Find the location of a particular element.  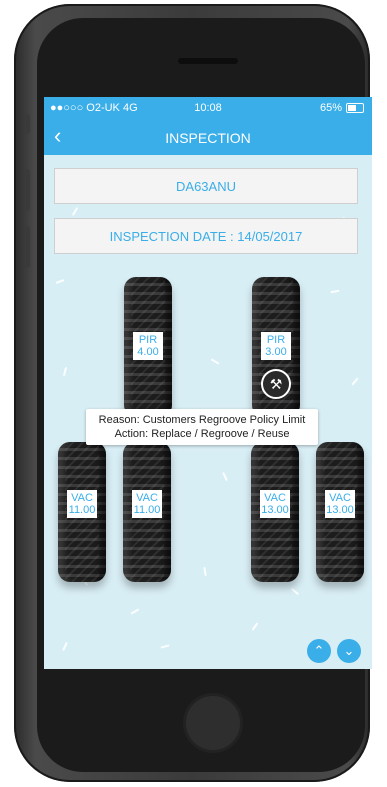

mute-switch is located at coordinates (27, 124).